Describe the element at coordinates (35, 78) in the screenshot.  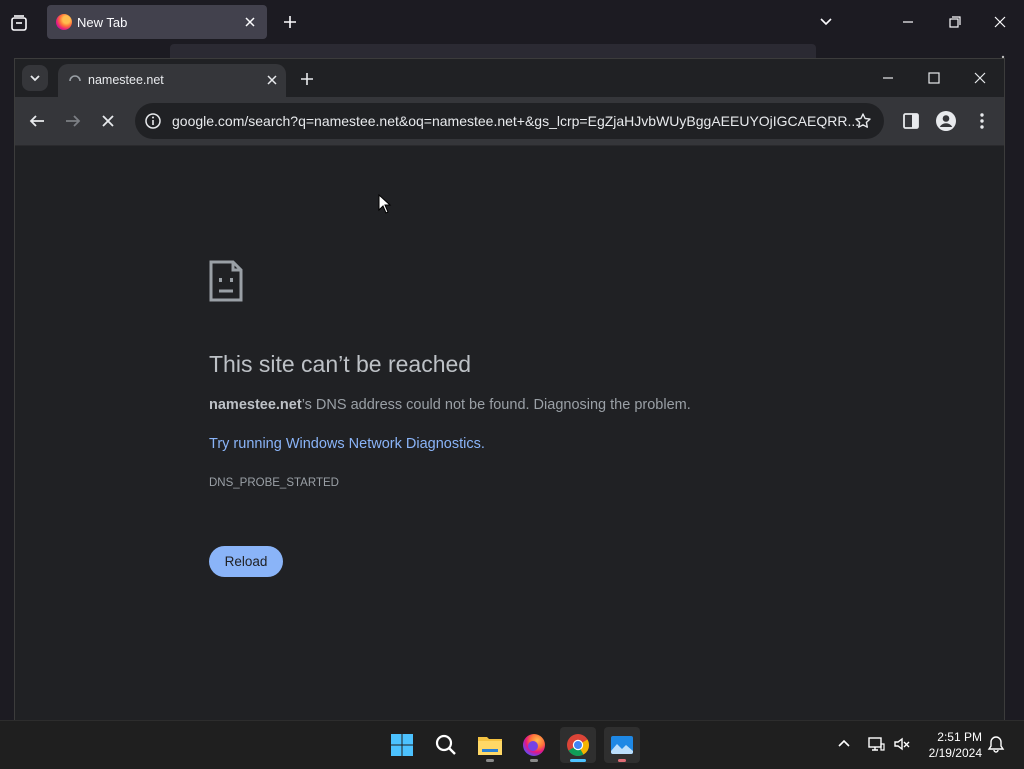
I see `tab-search-chevron-icon` at that location.